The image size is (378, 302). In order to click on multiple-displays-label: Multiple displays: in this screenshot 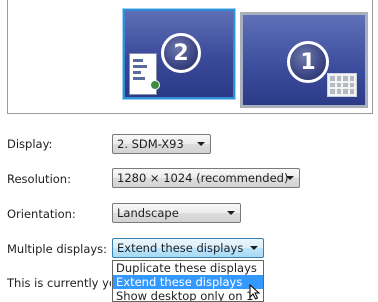, I will do `click(57, 249)`.